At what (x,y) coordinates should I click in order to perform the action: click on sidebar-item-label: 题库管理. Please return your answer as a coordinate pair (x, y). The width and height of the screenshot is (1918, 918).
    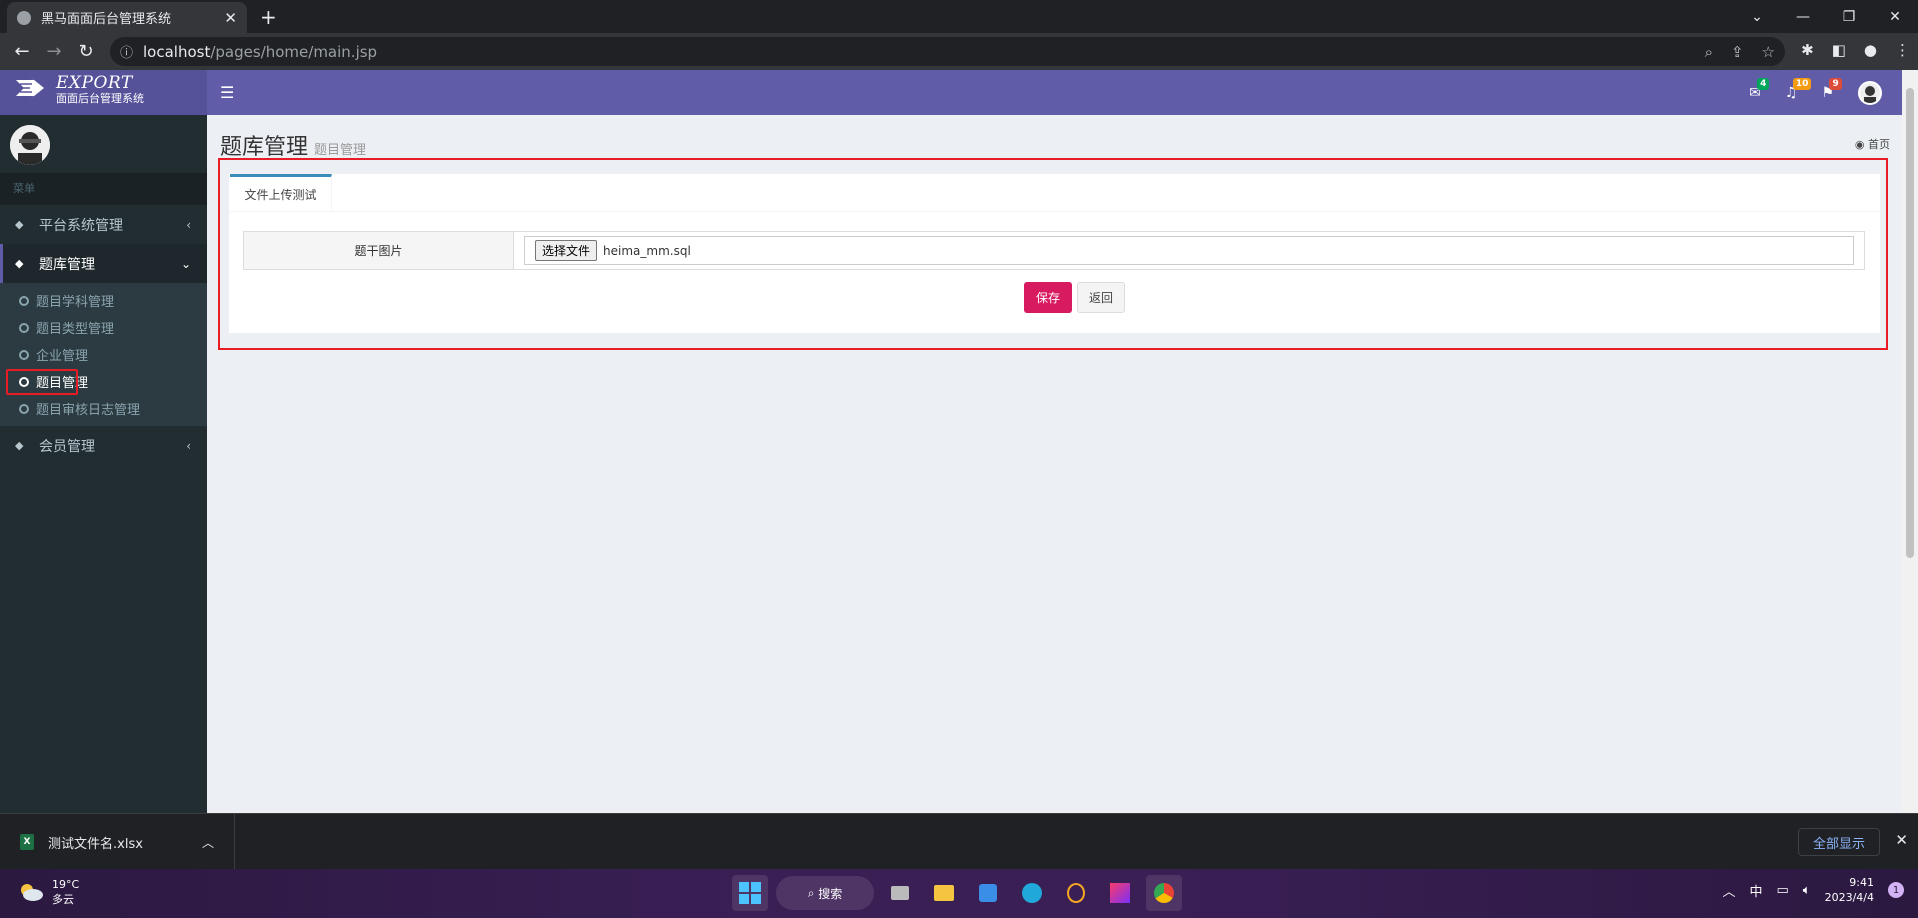
    Looking at the image, I should click on (67, 264).